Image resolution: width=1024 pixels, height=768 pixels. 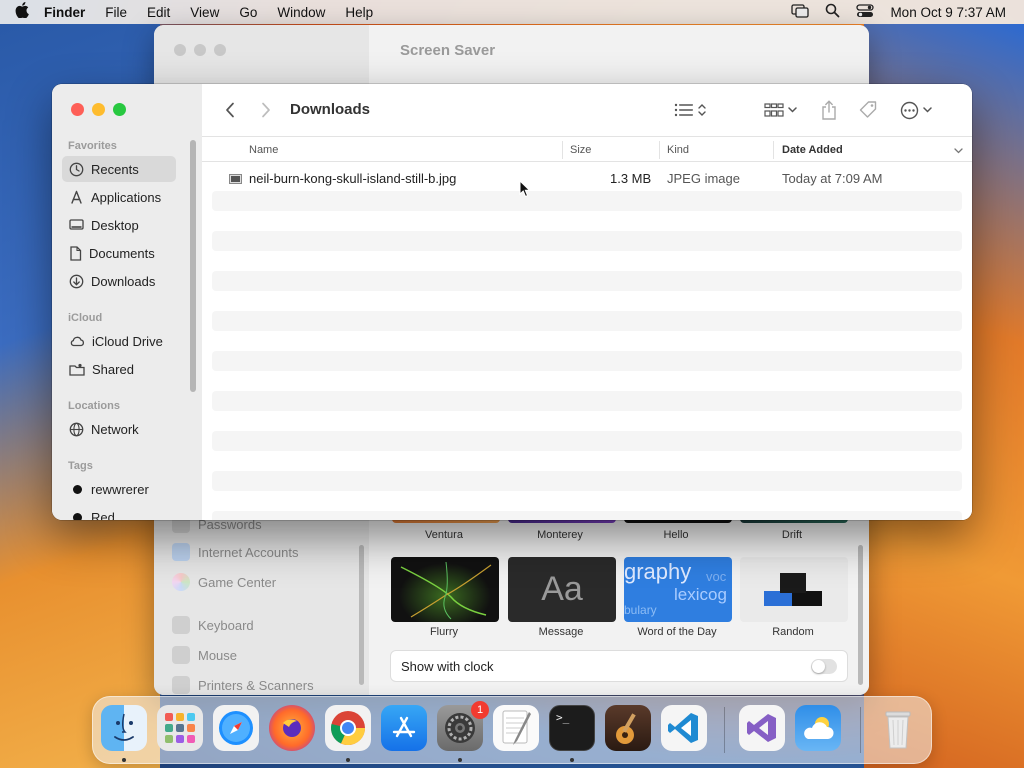 What do you see at coordinates (181, 655) in the screenshot?
I see `mouse-icon` at bounding box center [181, 655].